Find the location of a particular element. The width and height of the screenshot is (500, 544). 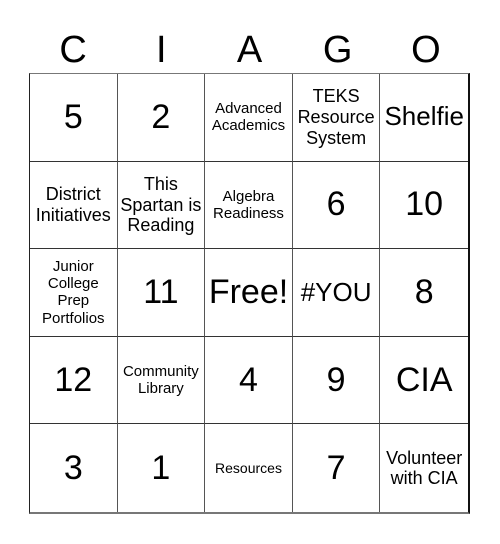

header-letter-g: G is located at coordinates (337, 50).